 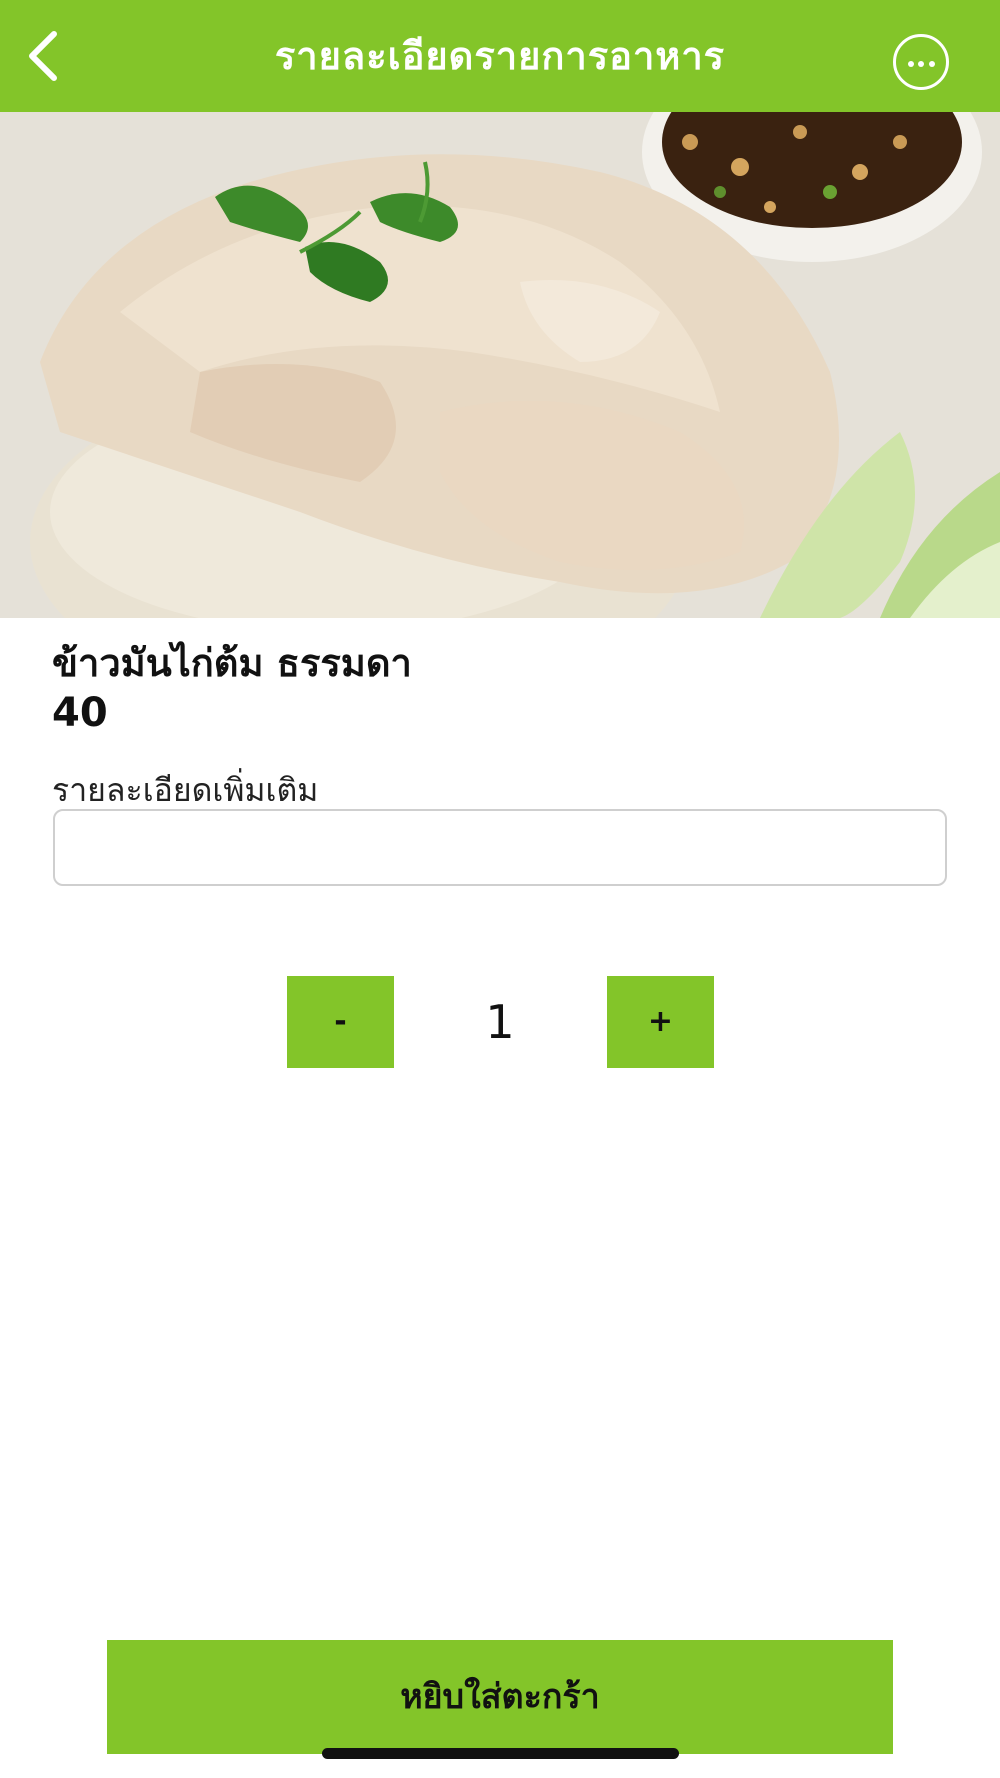 I want to click on additional-details-input, so click(x=500, y=847).